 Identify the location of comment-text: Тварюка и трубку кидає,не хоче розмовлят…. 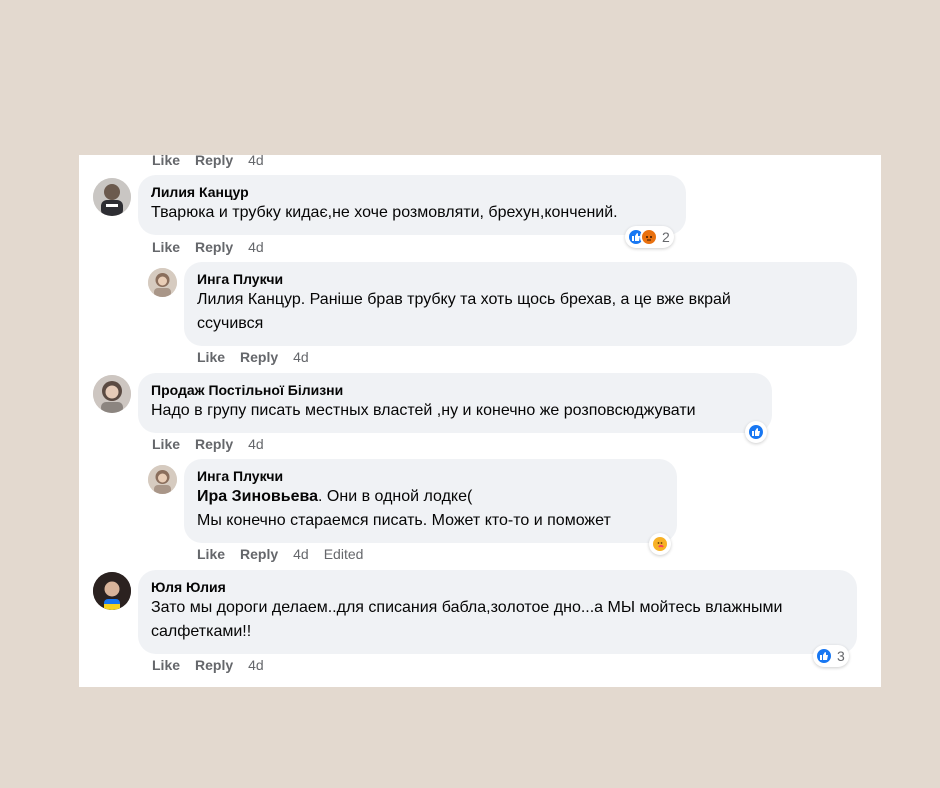
(384, 212).